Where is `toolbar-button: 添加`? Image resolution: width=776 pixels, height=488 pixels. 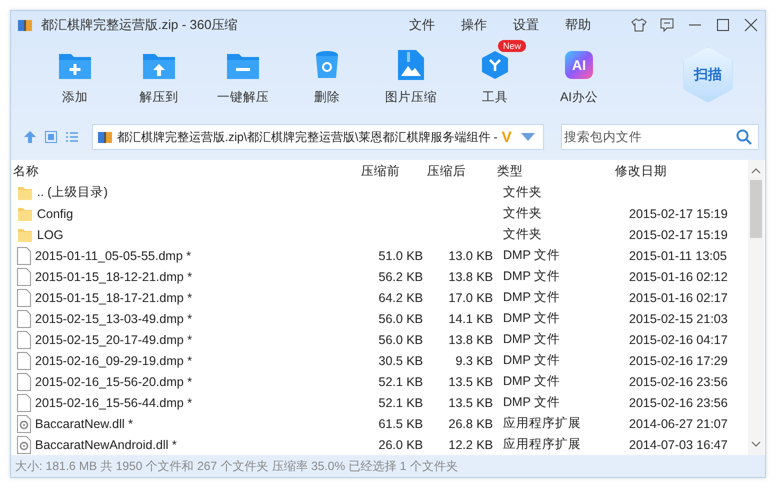 toolbar-button: 添加 is located at coordinates (75, 73).